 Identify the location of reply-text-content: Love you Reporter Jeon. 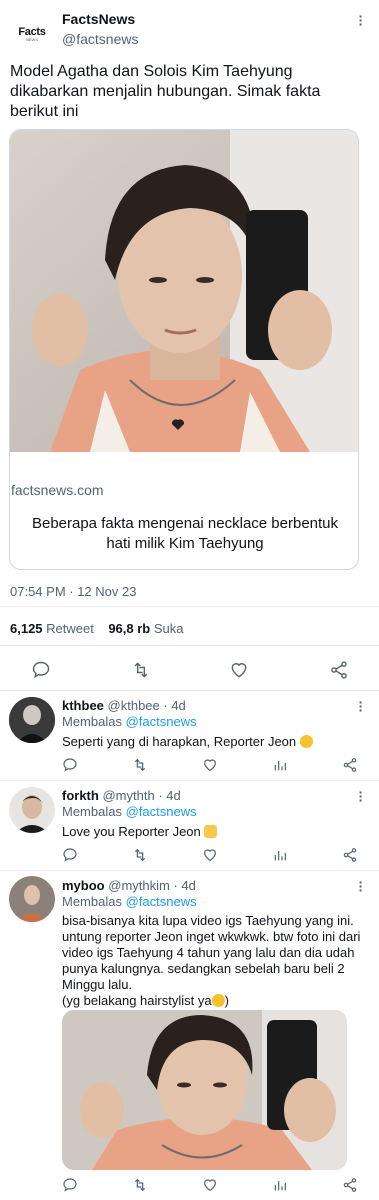
(131, 831).